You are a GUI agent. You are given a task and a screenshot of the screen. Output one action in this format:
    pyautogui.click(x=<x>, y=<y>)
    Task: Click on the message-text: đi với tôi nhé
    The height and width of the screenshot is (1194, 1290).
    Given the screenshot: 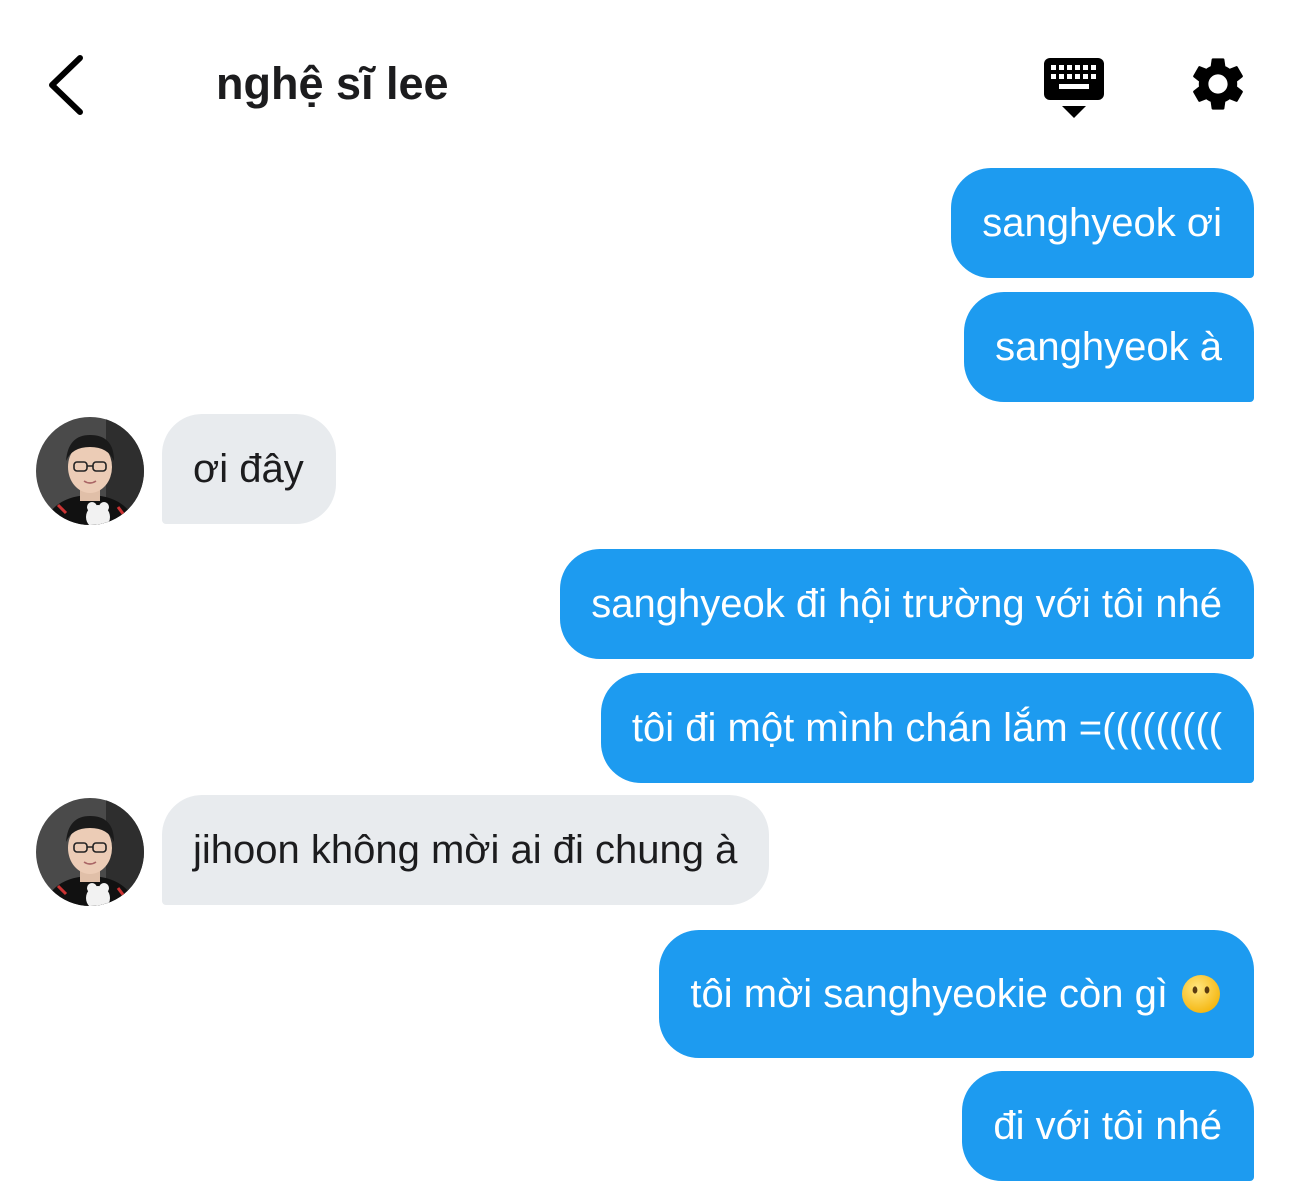 What is the action you would take?
    pyautogui.click(x=1107, y=1126)
    